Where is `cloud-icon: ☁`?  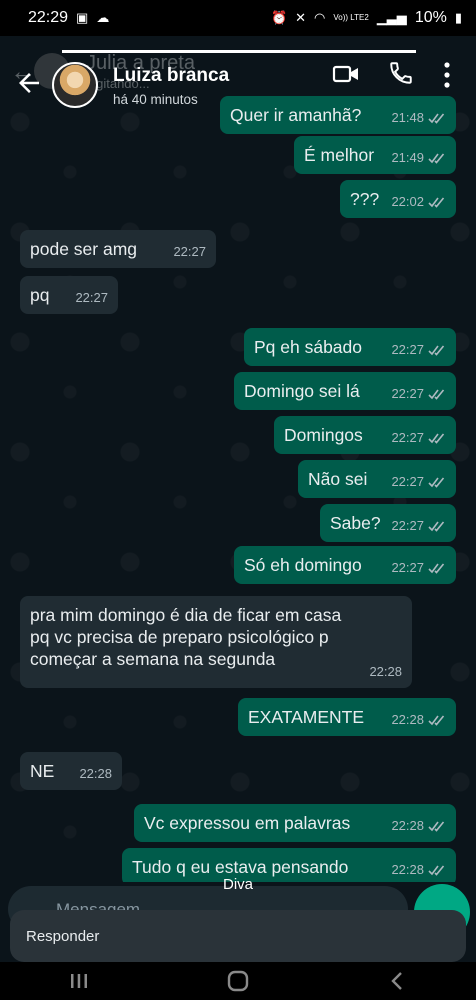
cloud-icon: ☁ is located at coordinates (103, 17).